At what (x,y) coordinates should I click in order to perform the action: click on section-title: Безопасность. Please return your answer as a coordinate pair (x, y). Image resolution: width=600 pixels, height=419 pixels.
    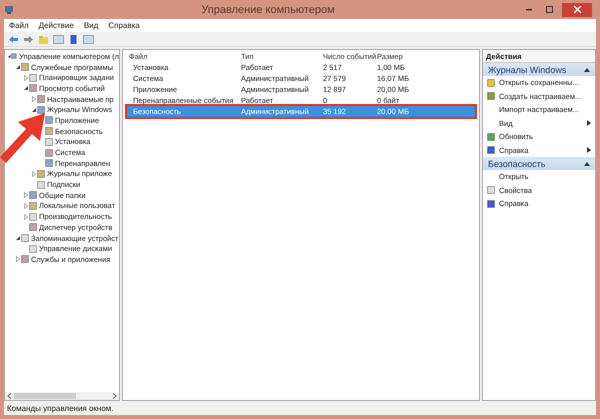
    Looking at the image, I should click on (517, 163).